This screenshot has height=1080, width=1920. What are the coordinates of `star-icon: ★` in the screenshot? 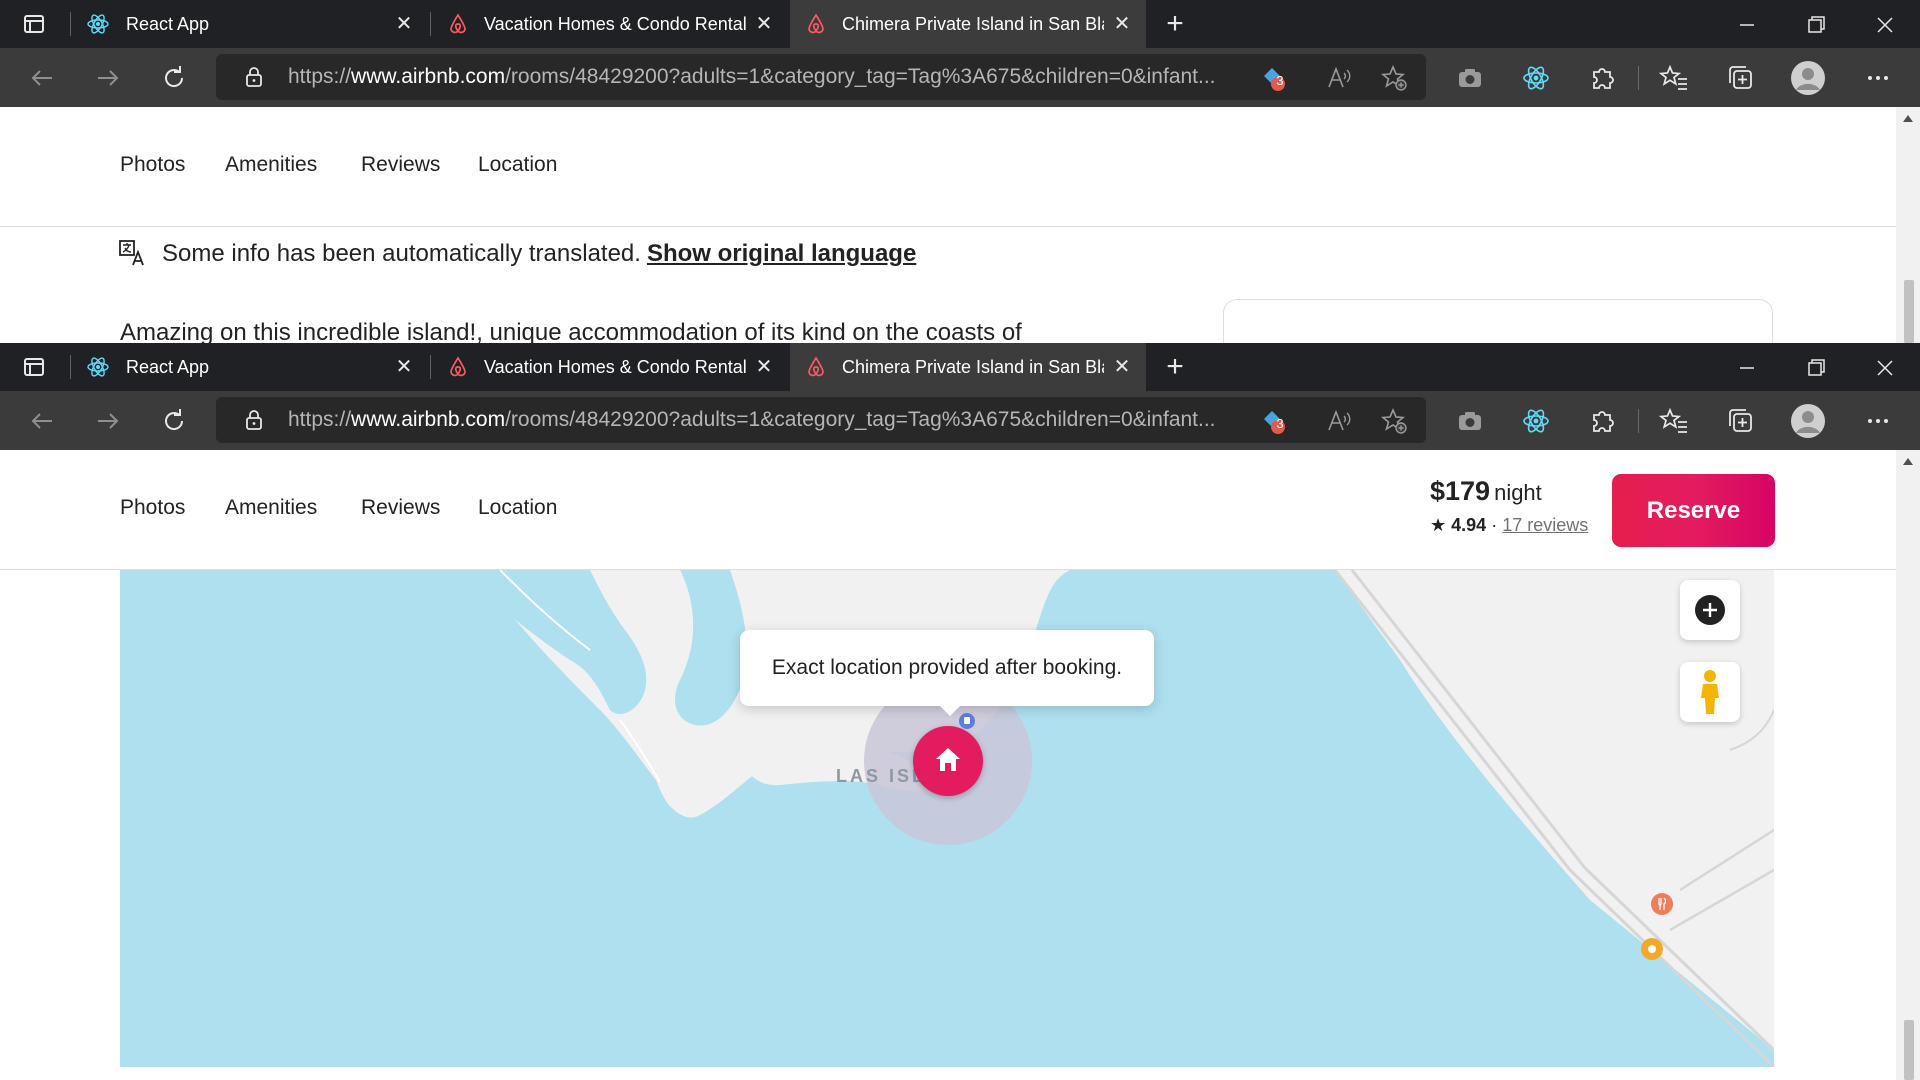 It's located at (1438, 525).